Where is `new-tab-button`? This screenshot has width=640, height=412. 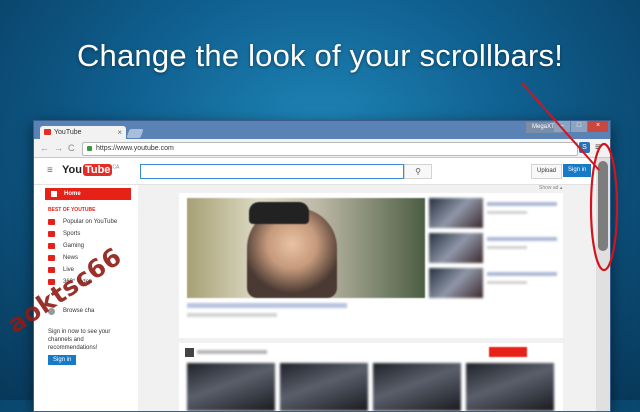
new-tab-button is located at coordinates (135, 133).